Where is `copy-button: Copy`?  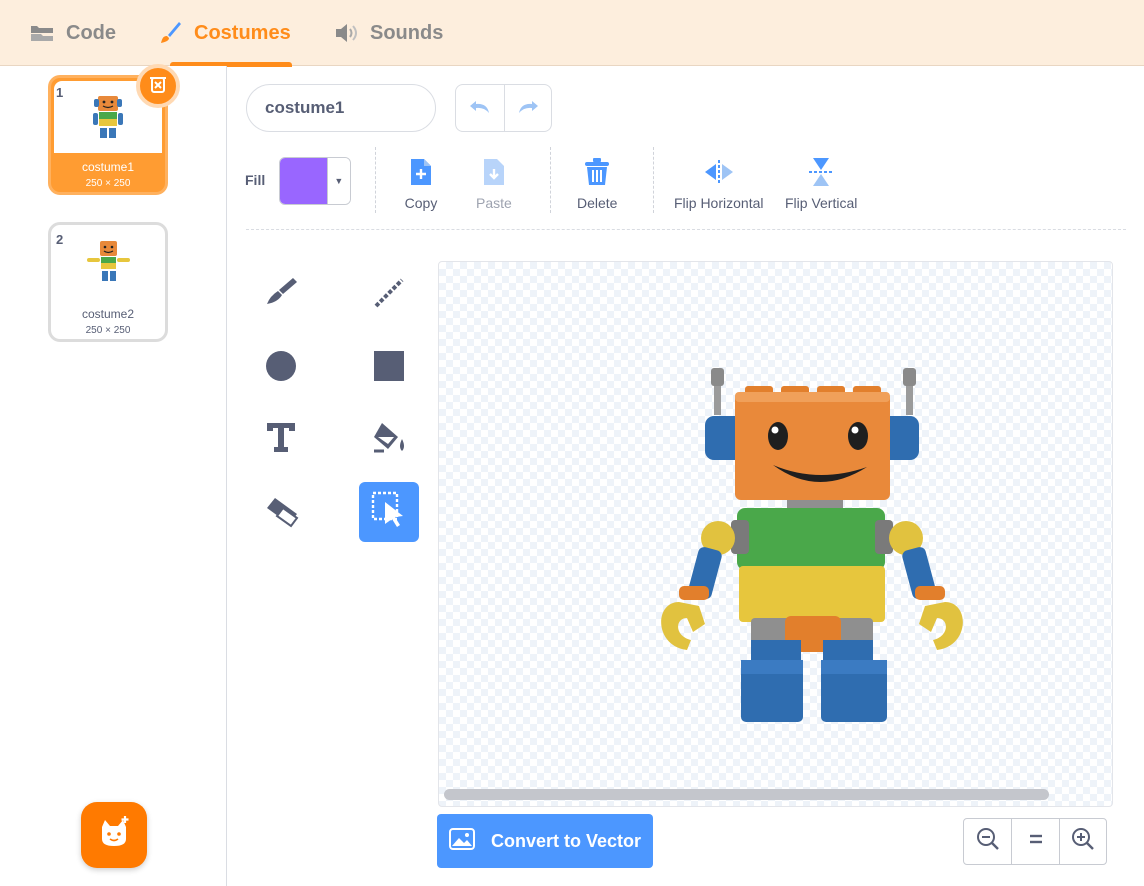
copy-button: Copy is located at coordinates (421, 183).